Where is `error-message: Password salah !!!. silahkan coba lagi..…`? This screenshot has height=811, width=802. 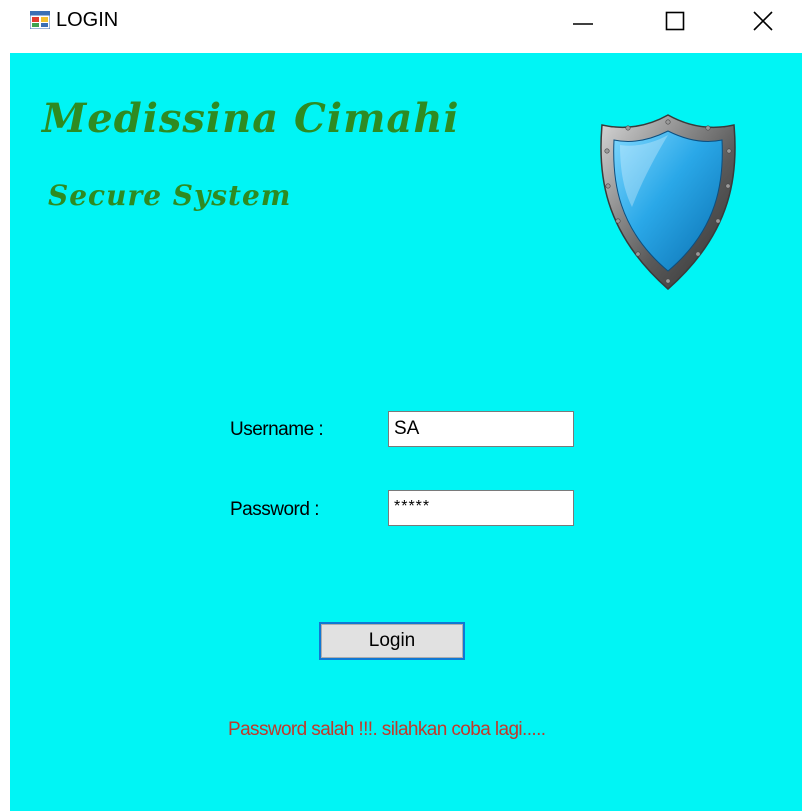 error-message: Password salah !!!. silahkan coba lagi..… is located at coordinates (387, 729).